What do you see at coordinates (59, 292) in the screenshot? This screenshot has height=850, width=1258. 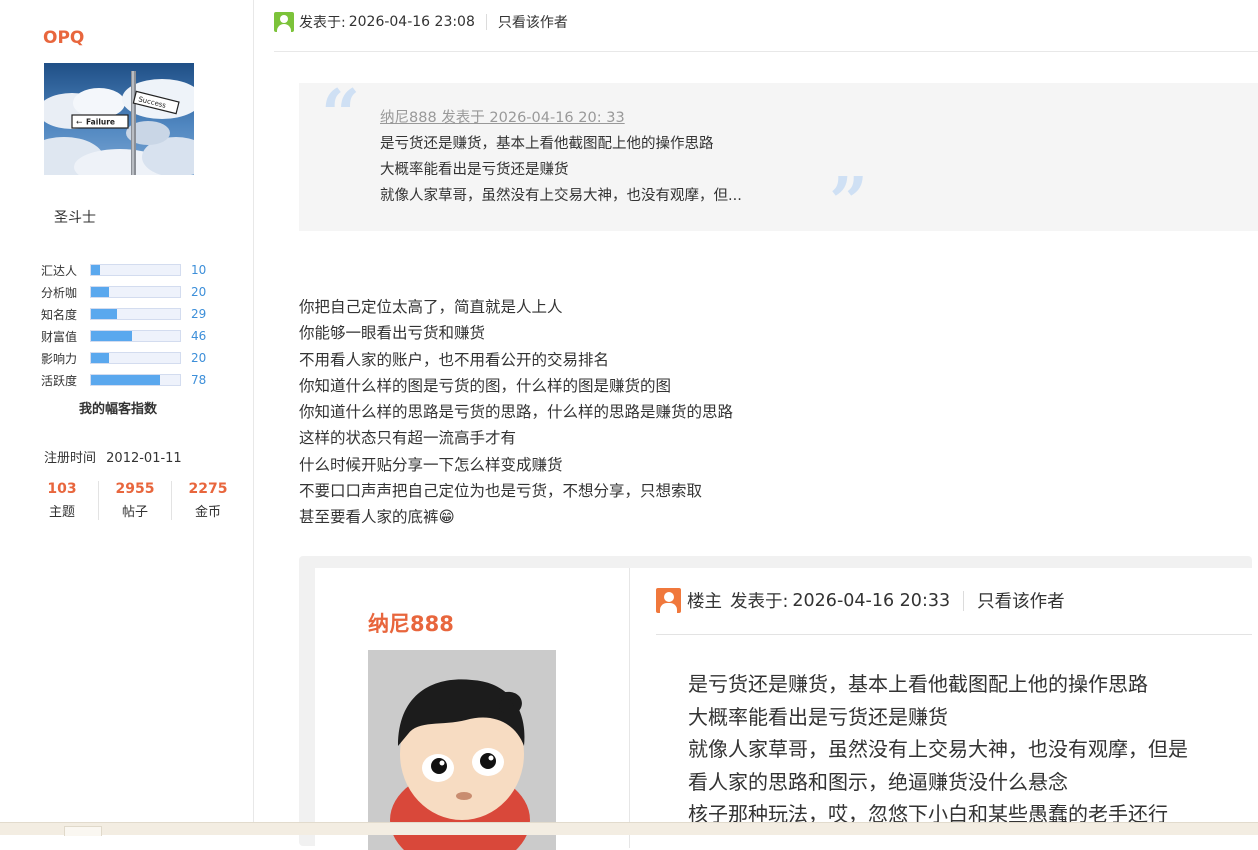 I see `stat-label: 分析咖` at bounding box center [59, 292].